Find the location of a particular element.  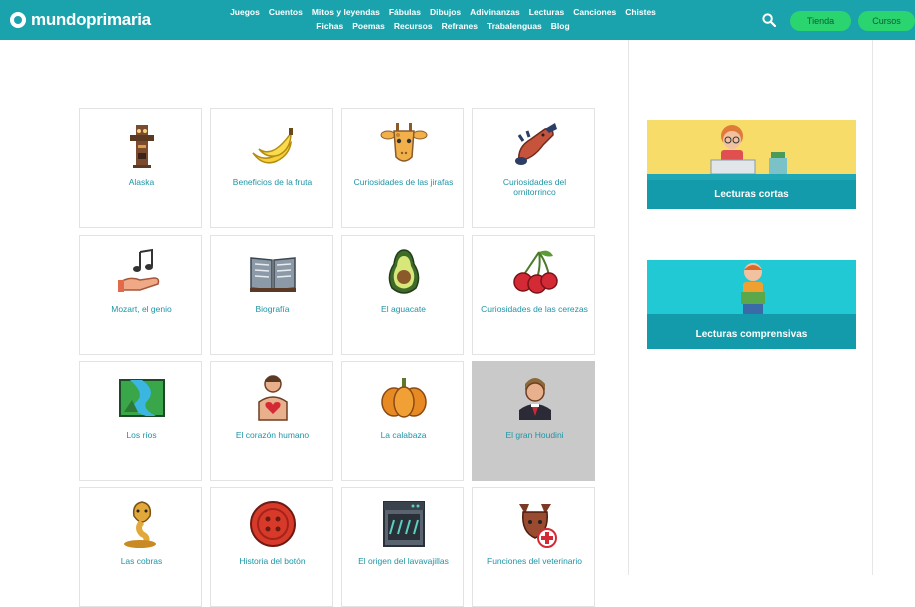

pumpkin-icon is located at coordinates (404, 398).